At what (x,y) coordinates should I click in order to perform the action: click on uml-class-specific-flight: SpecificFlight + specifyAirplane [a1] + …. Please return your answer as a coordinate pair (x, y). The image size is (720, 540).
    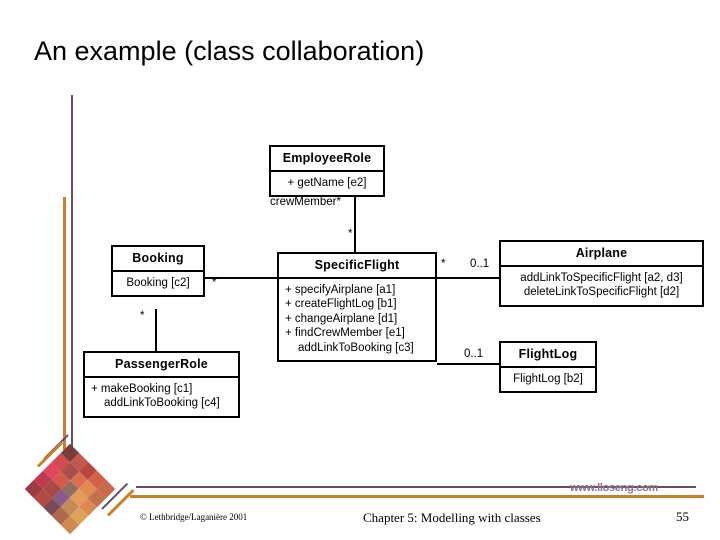
    Looking at the image, I should click on (357, 307).